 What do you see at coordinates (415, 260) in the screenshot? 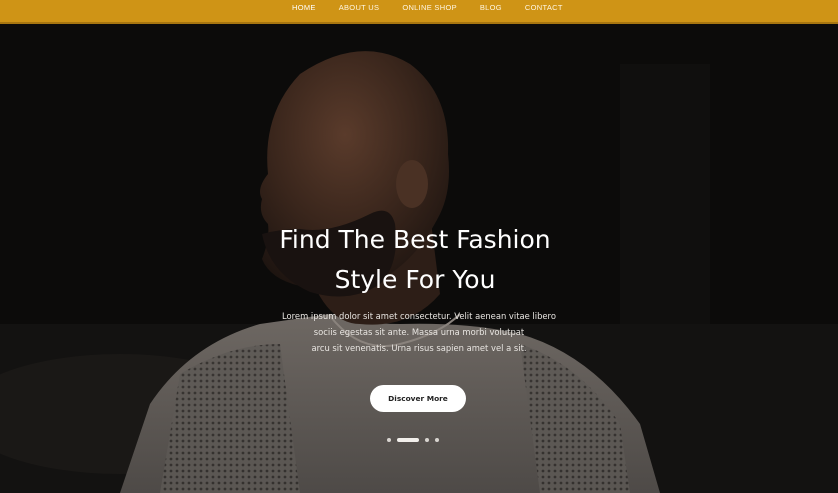
I see `hero-title: Find The Best Fashion Style For You` at bounding box center [415, 260].